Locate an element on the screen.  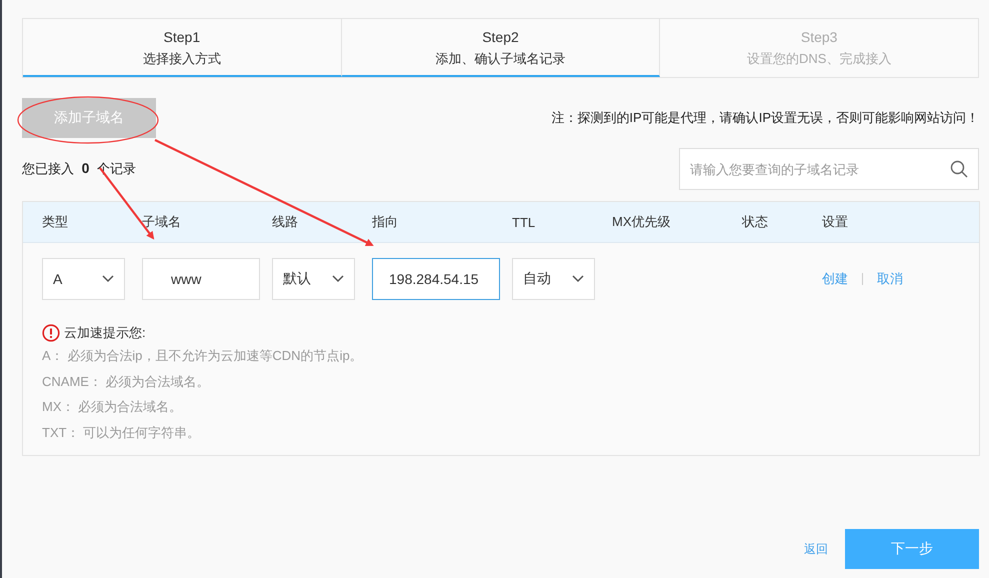
tip-text: CNAME： 必须为合法域名。 is located at coordinates (126, 381).